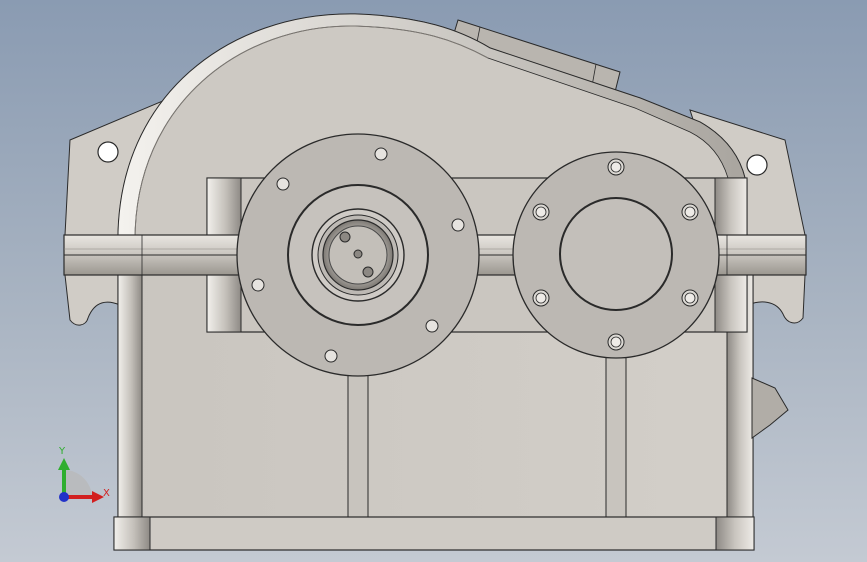 This screenshot has height=562, width=867. Describe the element at coordinates (64, 464) in the screenshot. I see `y-axis-arrow-icon` at that location.